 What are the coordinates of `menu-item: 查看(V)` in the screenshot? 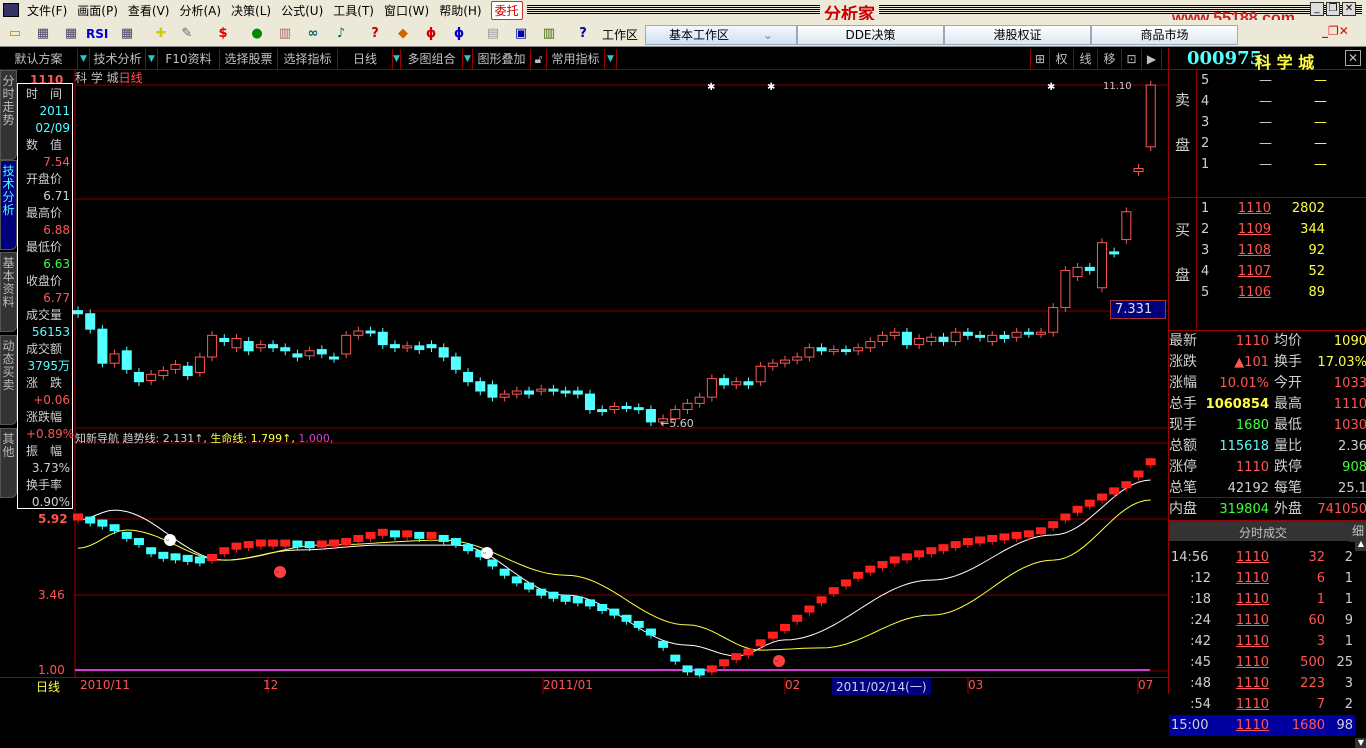 It's located at (149, 10).